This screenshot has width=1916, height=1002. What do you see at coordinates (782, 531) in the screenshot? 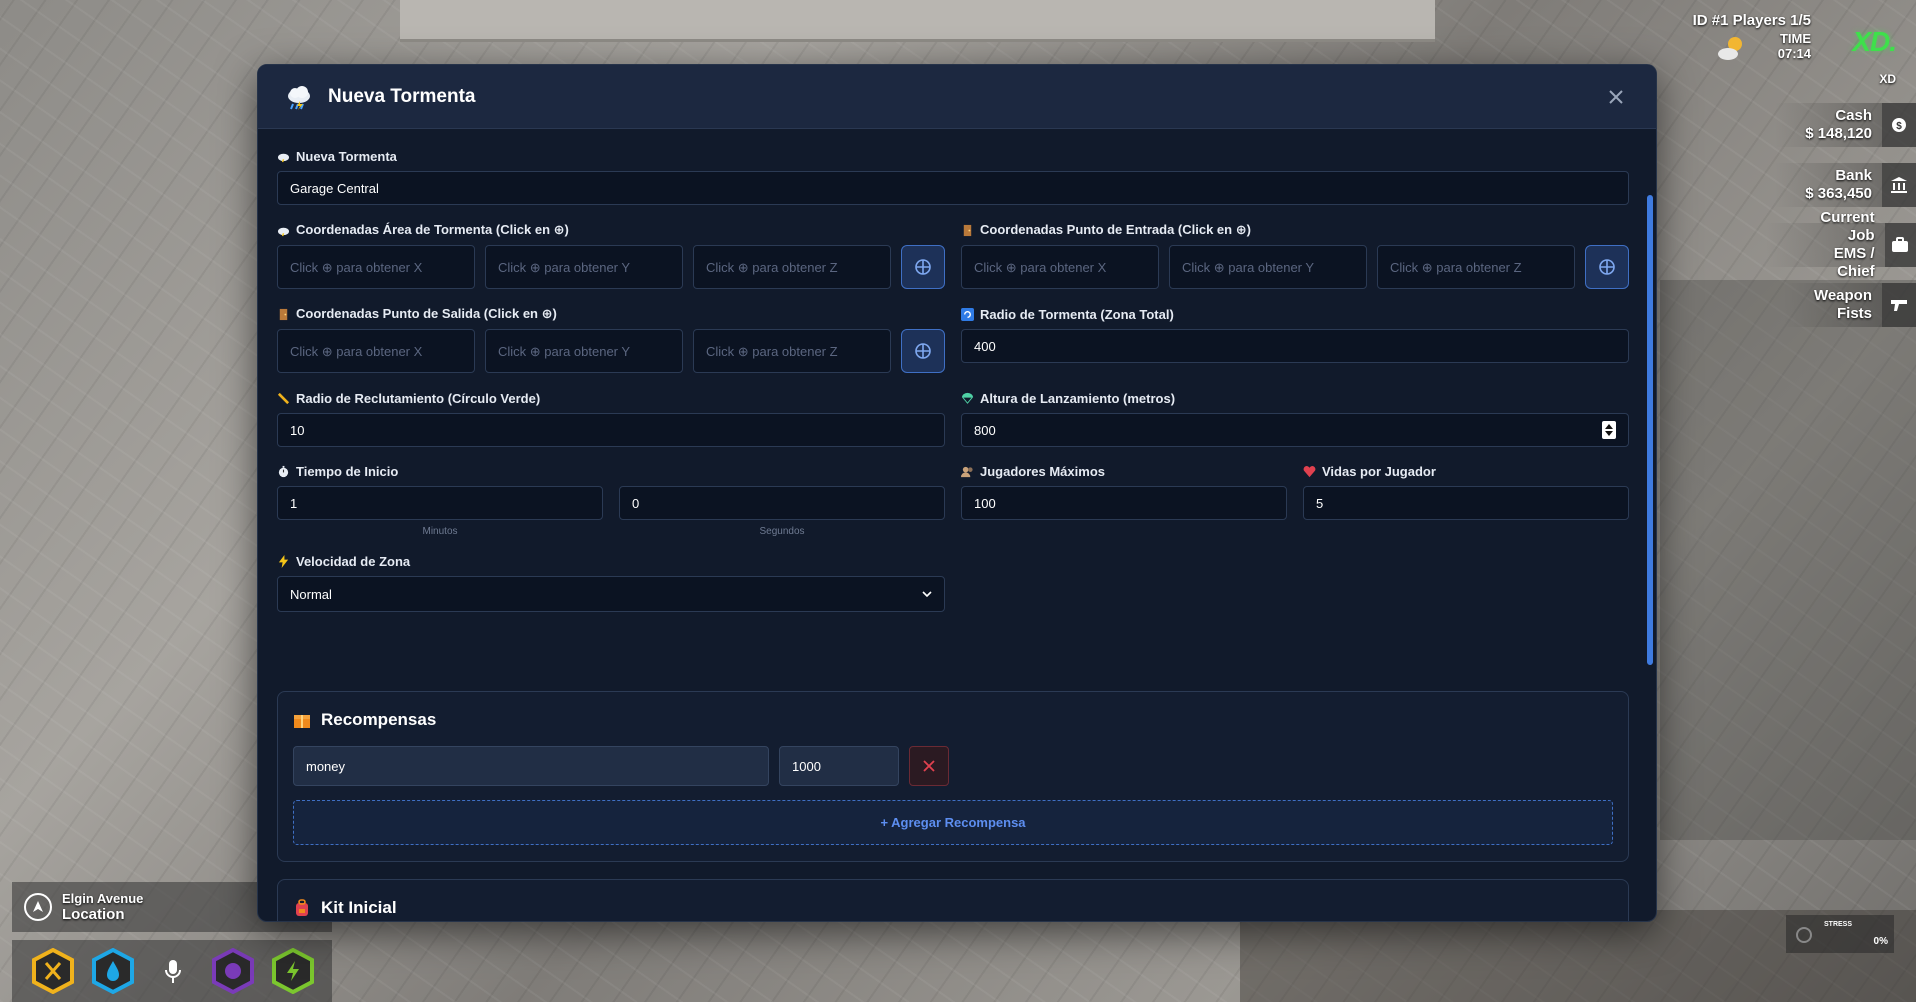
I see `seconds-hint: Segundos` at bounding box center [782, 531].